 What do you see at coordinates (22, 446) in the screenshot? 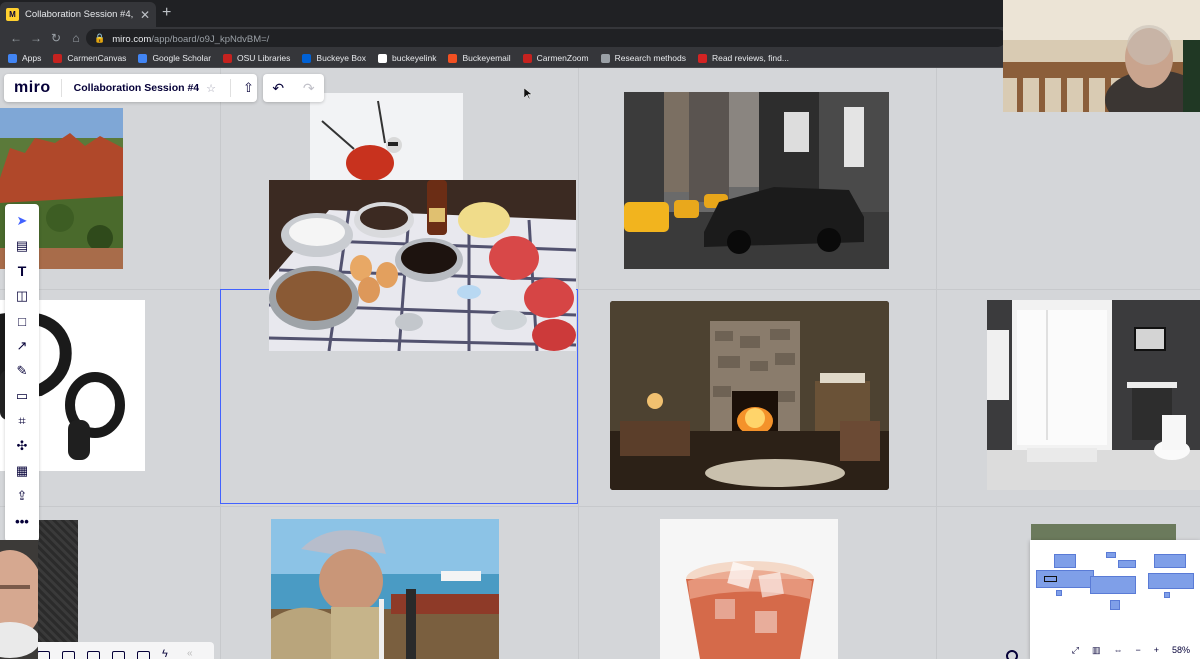
I see `mind-map-icon: ✣` at bounding box center [22, 446].